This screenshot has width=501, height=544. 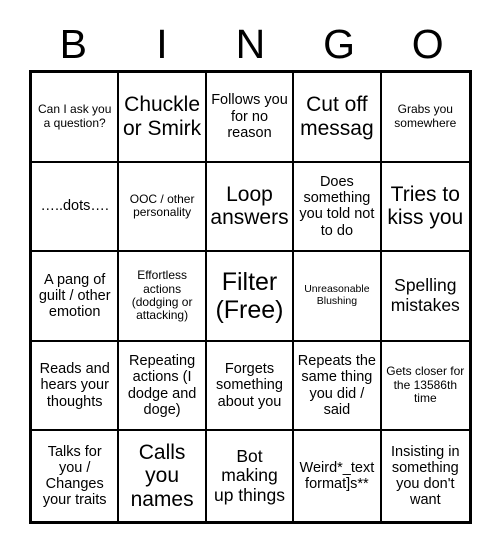 I want to click on bingo-cell: Loop answers, so click(x=250, y=207).